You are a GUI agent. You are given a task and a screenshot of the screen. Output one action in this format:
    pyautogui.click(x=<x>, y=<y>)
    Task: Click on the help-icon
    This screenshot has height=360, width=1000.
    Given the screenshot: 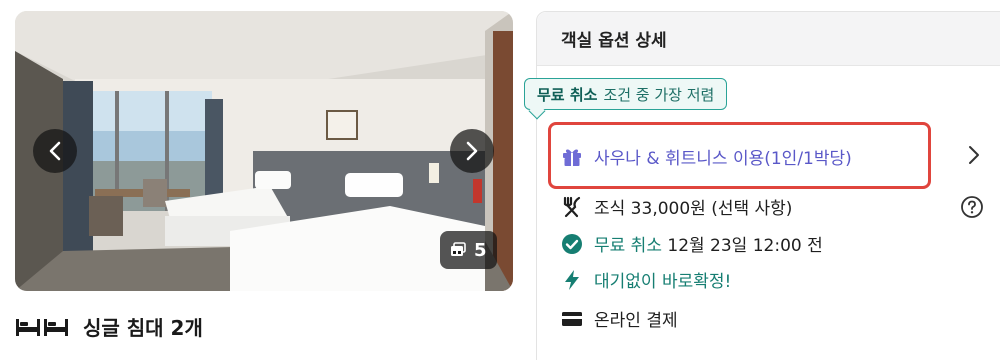 What is the action you would take?
    pyautogui.click(x=972, y=207)
    